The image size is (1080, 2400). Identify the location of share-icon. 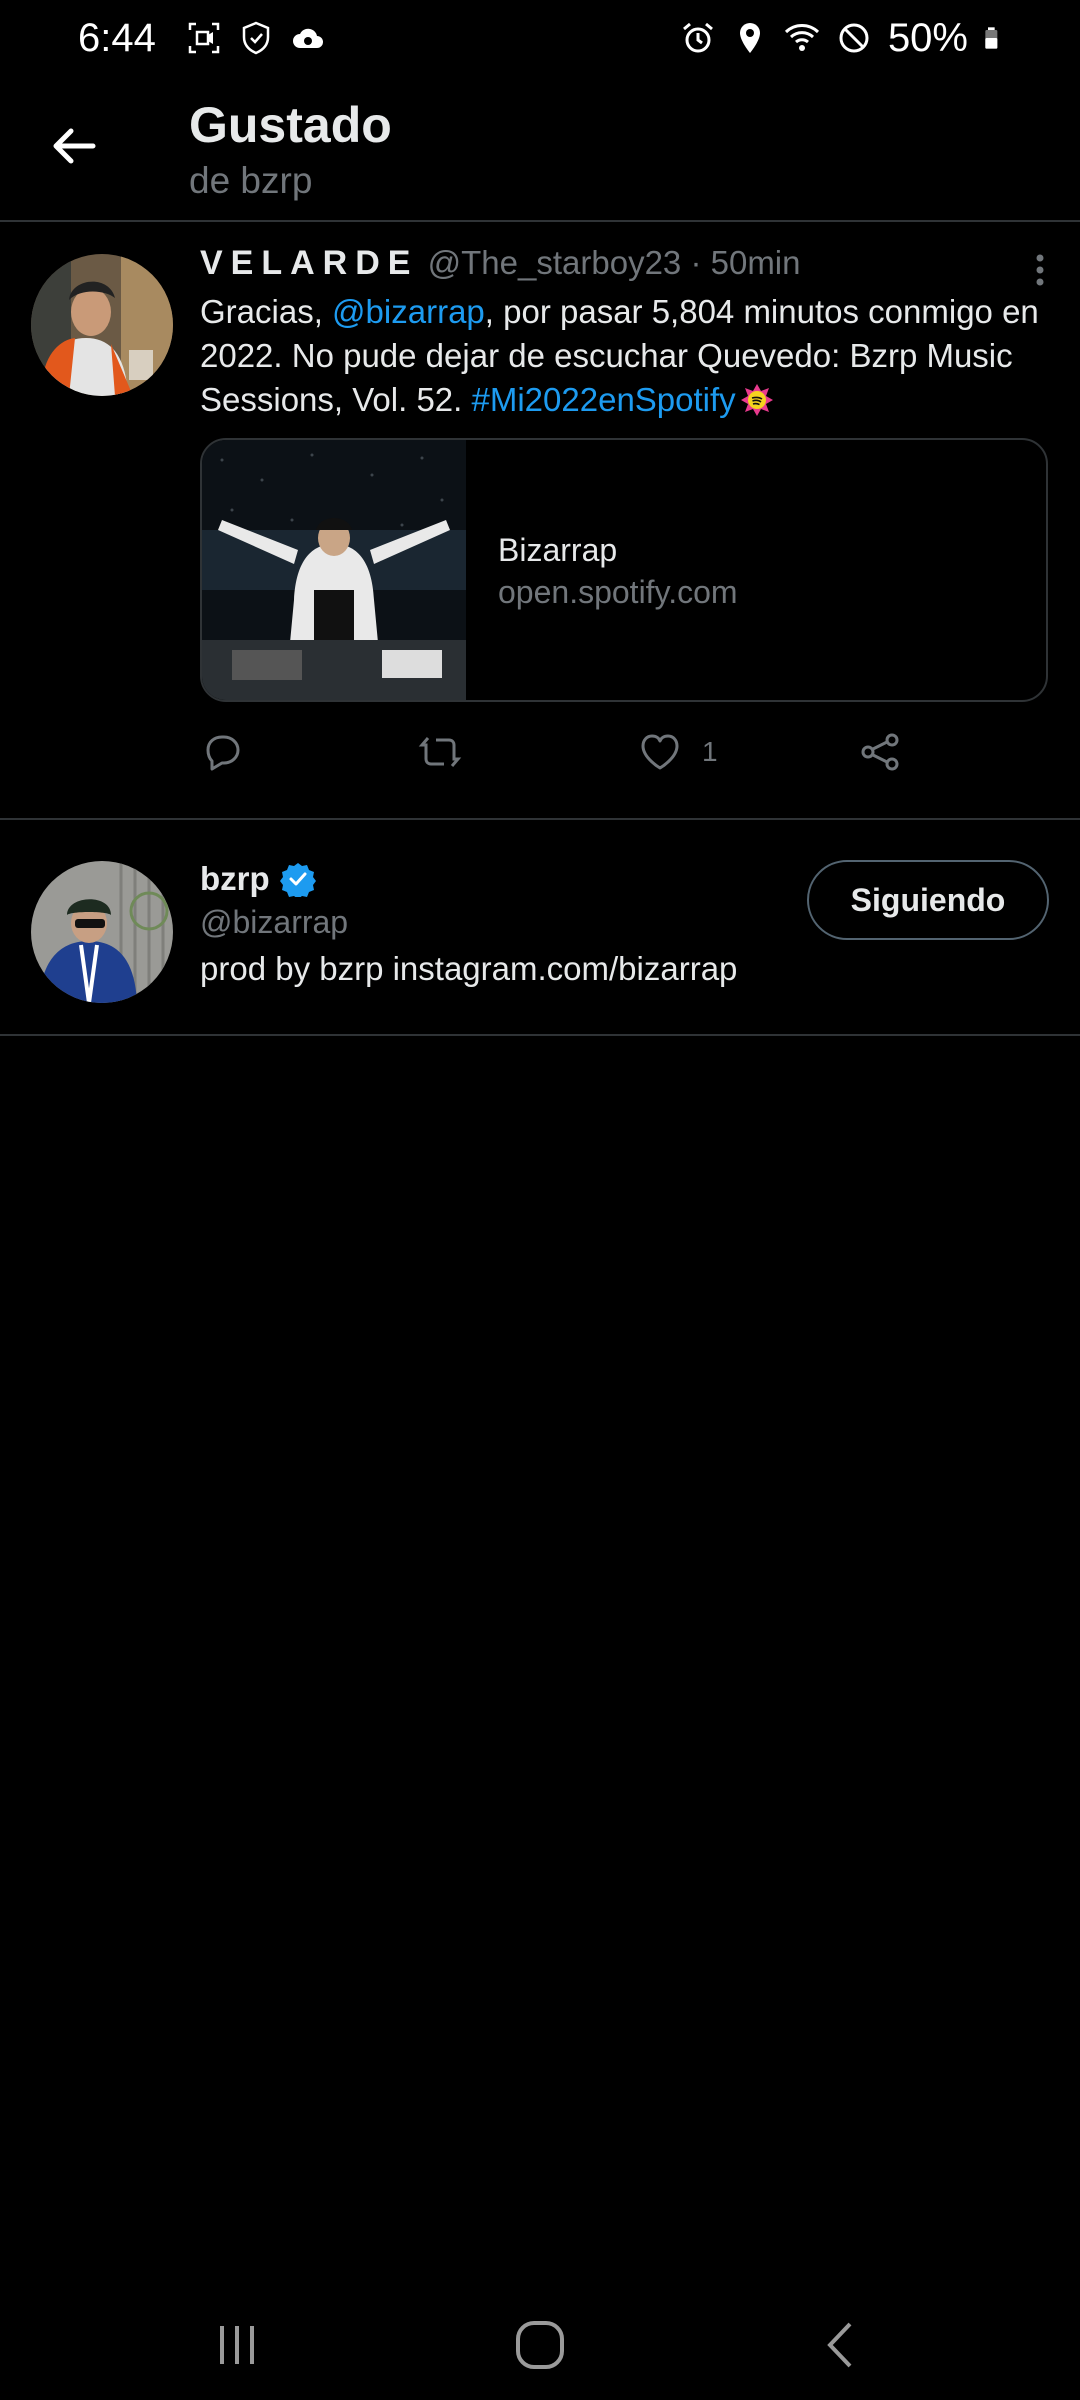
(880, 752).